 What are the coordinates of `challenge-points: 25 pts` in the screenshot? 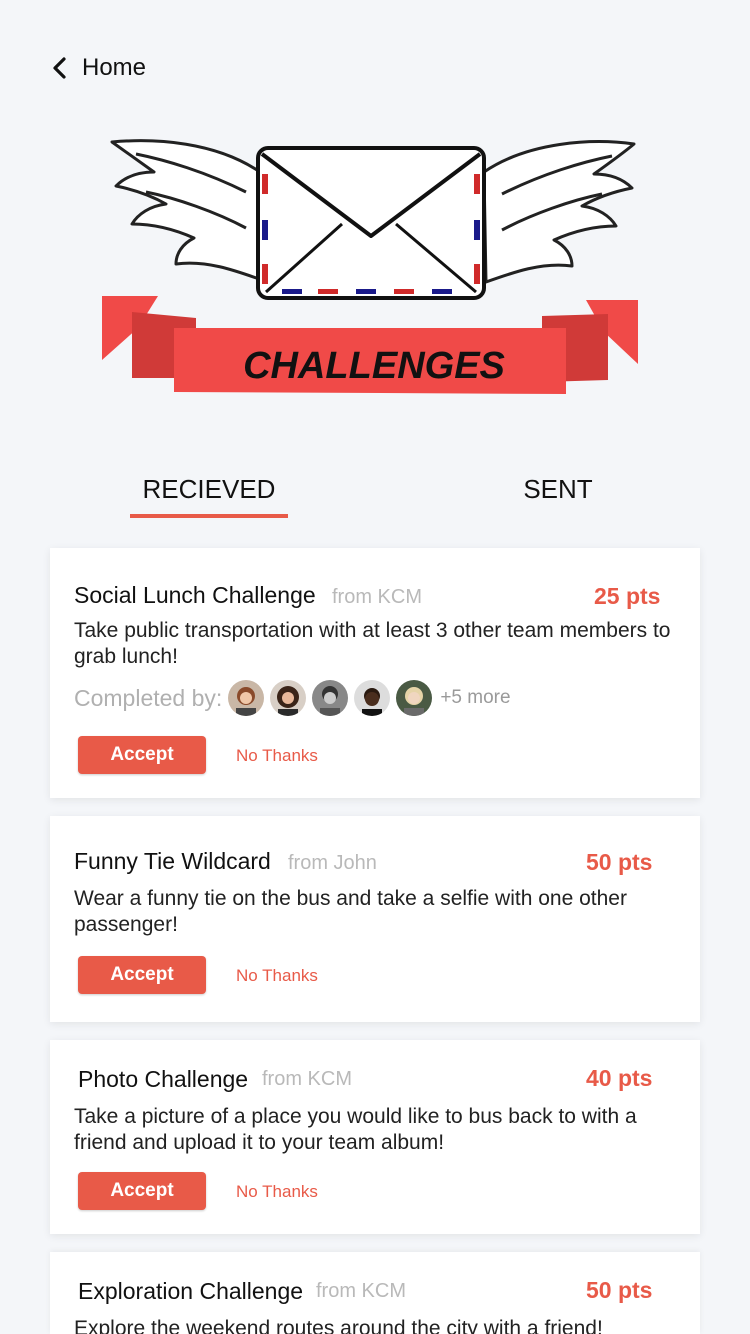 It's located at (627, 596).